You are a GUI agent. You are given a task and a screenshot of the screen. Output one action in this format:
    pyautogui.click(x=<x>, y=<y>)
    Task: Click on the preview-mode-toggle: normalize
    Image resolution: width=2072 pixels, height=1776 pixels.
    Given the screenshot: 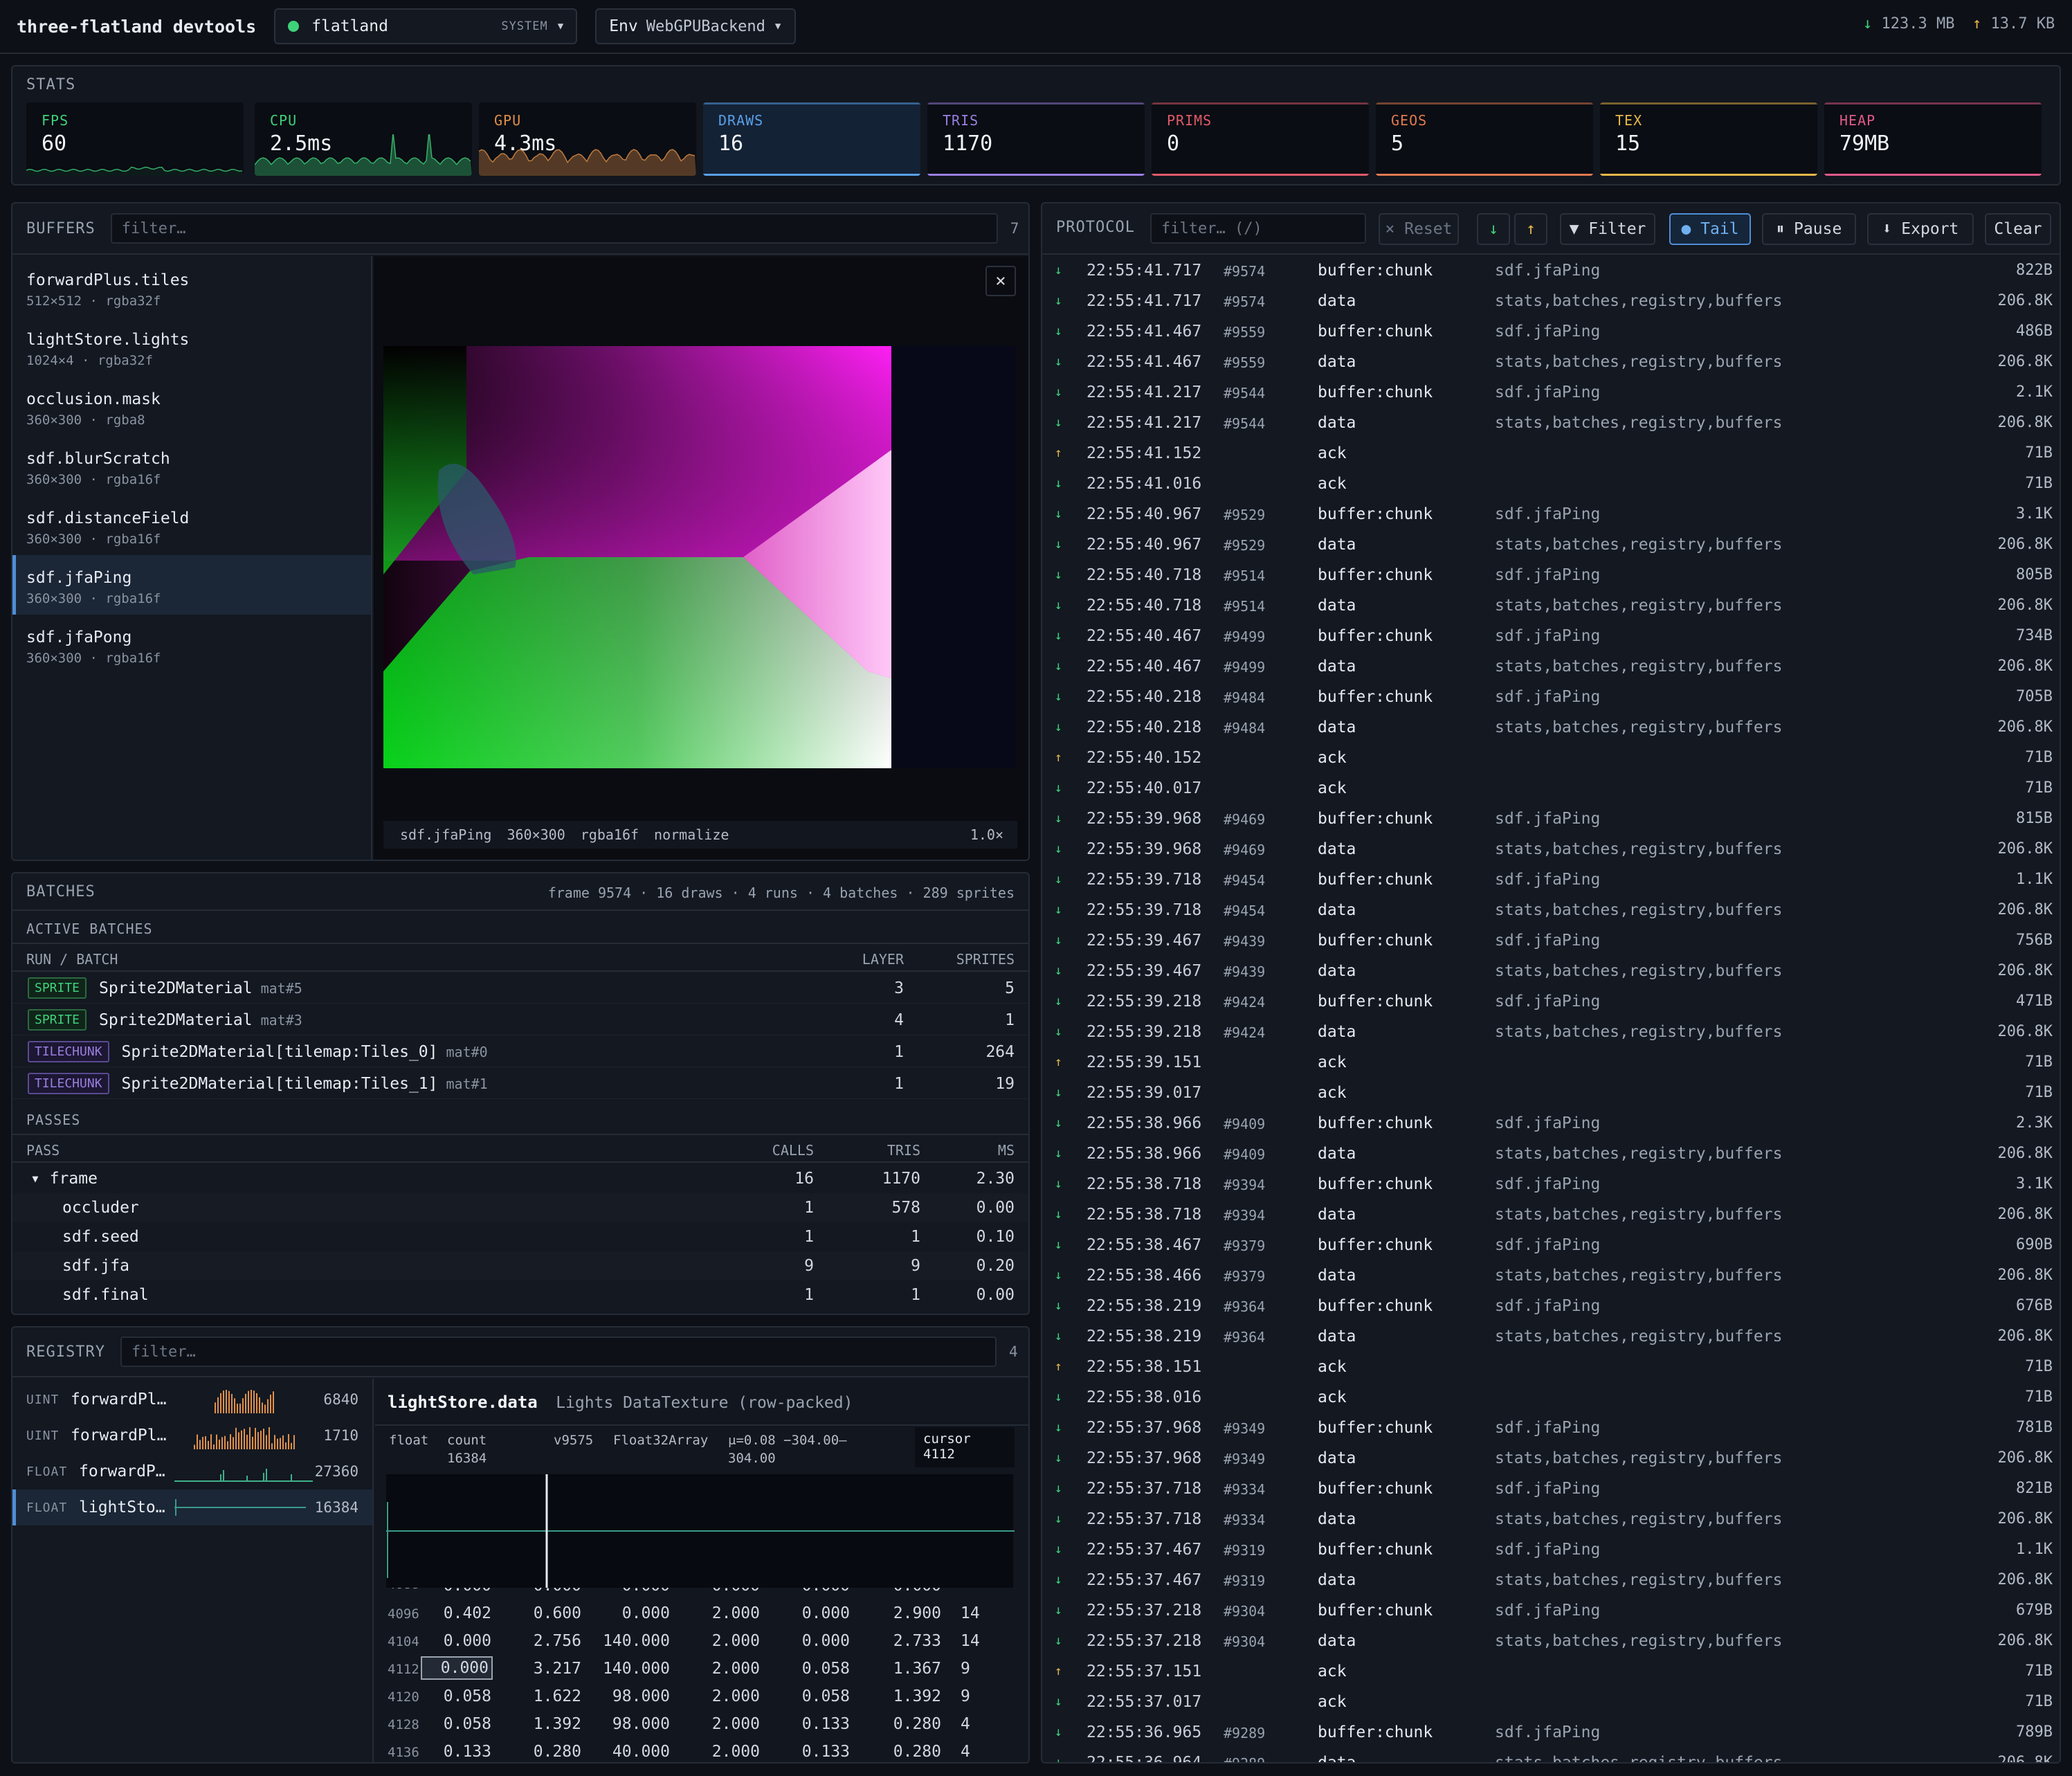 What is the action you would take?
    pyautogui.click(x=691, y=834)
    